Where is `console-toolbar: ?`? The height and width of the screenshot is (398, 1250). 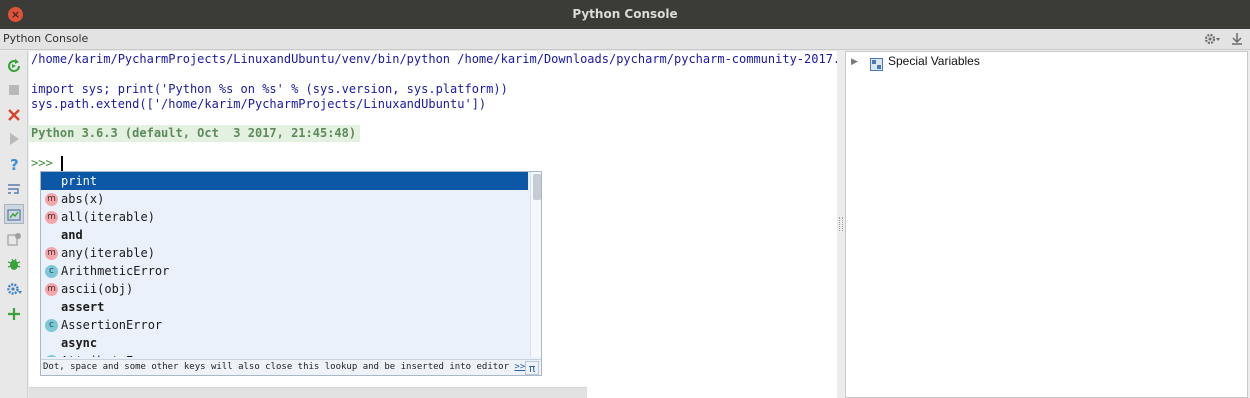
console-toolbar: ? is located at coordinates (14, 224).